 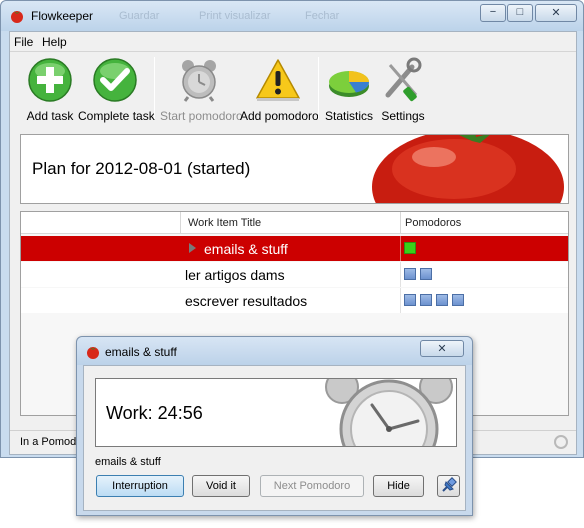 I want to click on minimize-button: −, so click(x=493, y=13).